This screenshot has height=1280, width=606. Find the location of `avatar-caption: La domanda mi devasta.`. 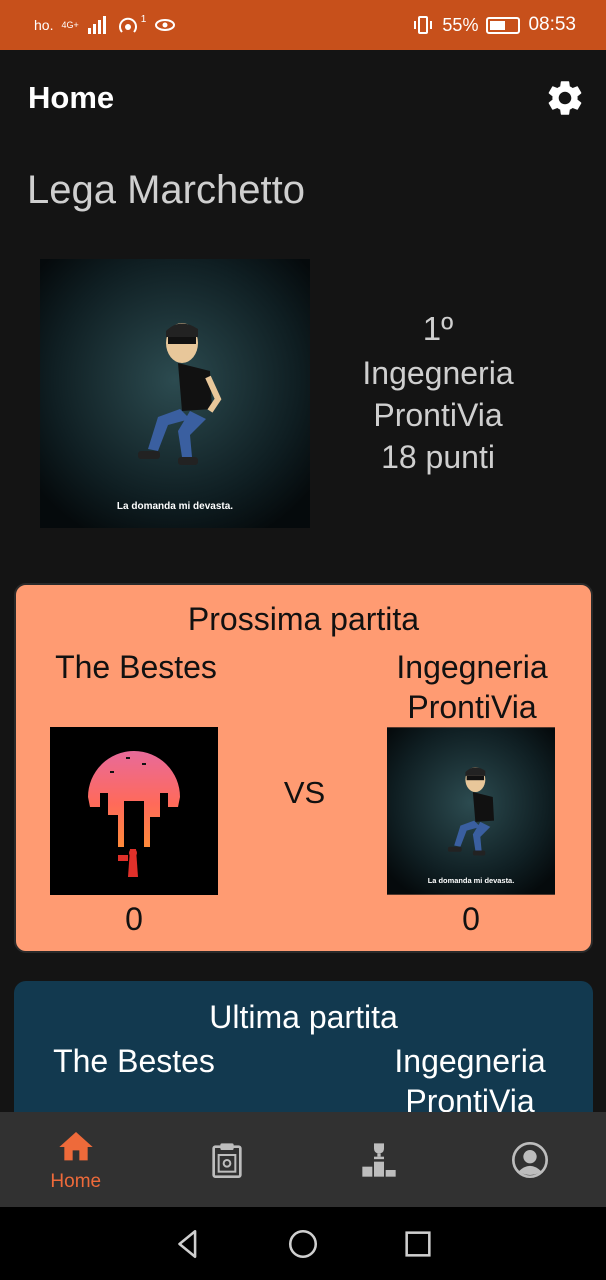

avatar-caption: La domanda mi devasta. is located at coordinates (175, 506).